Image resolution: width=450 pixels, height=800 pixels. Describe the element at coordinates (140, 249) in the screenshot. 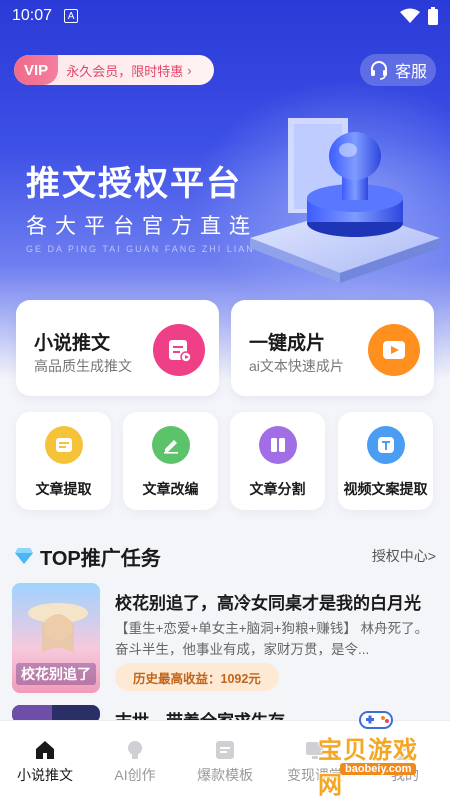

I see `hero-pinyin: GE DA PING TAI GUAN FANG ZHI LIAN` at that location.